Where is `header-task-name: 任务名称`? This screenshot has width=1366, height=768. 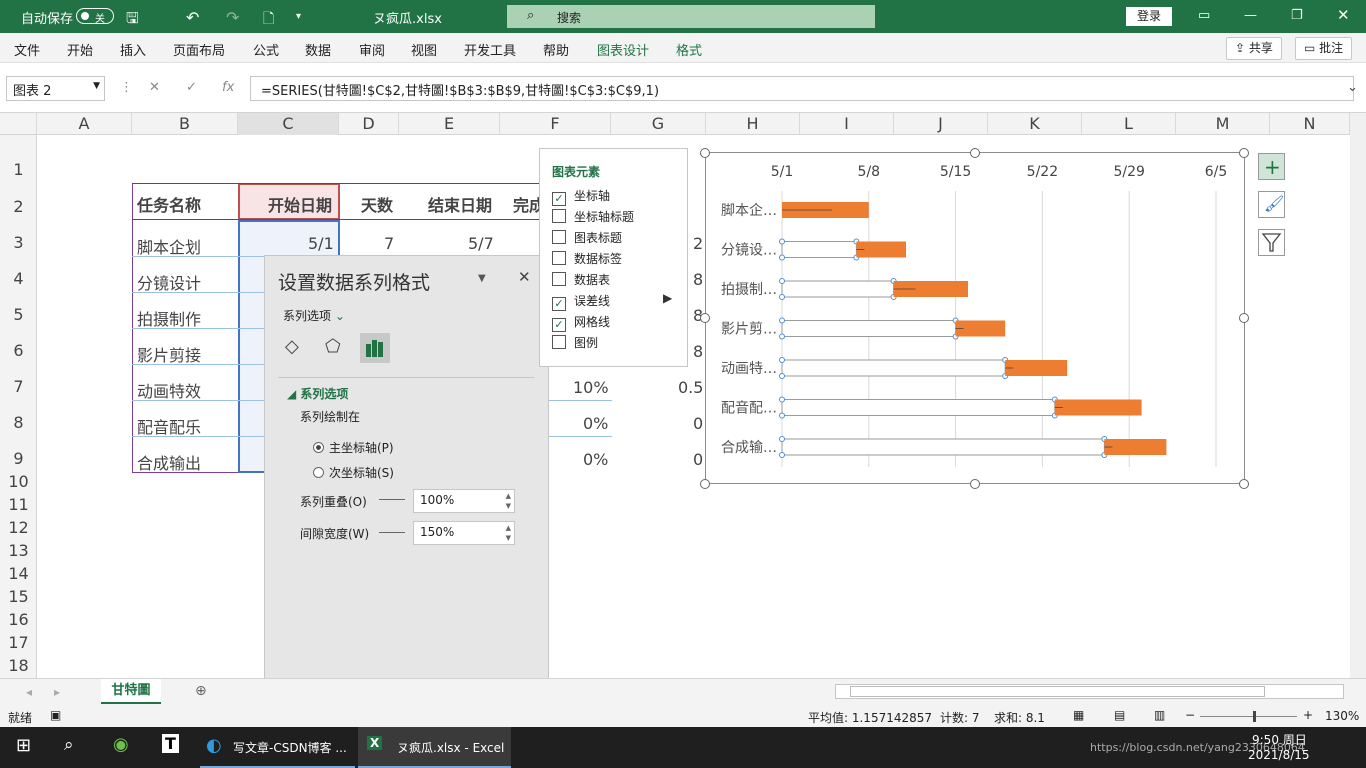
header-task-name: 任务名称 is located at coordinates (169, 204).